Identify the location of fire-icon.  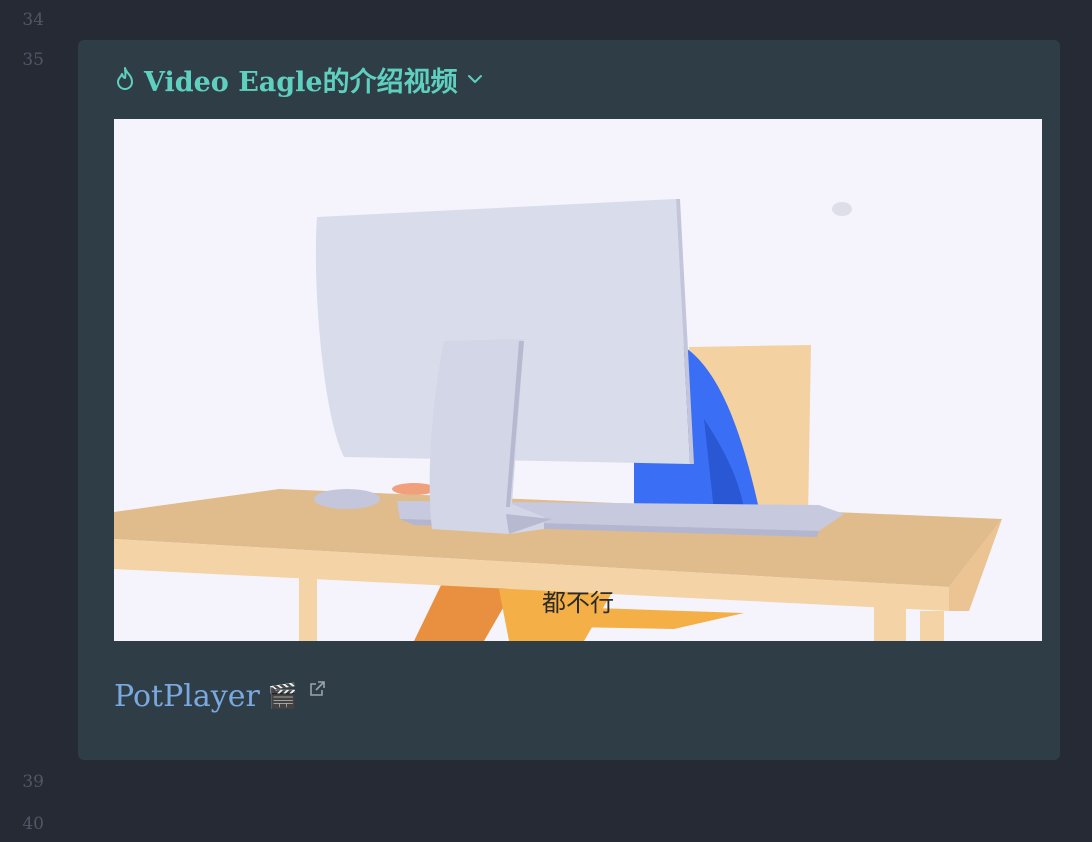
(125, 79).